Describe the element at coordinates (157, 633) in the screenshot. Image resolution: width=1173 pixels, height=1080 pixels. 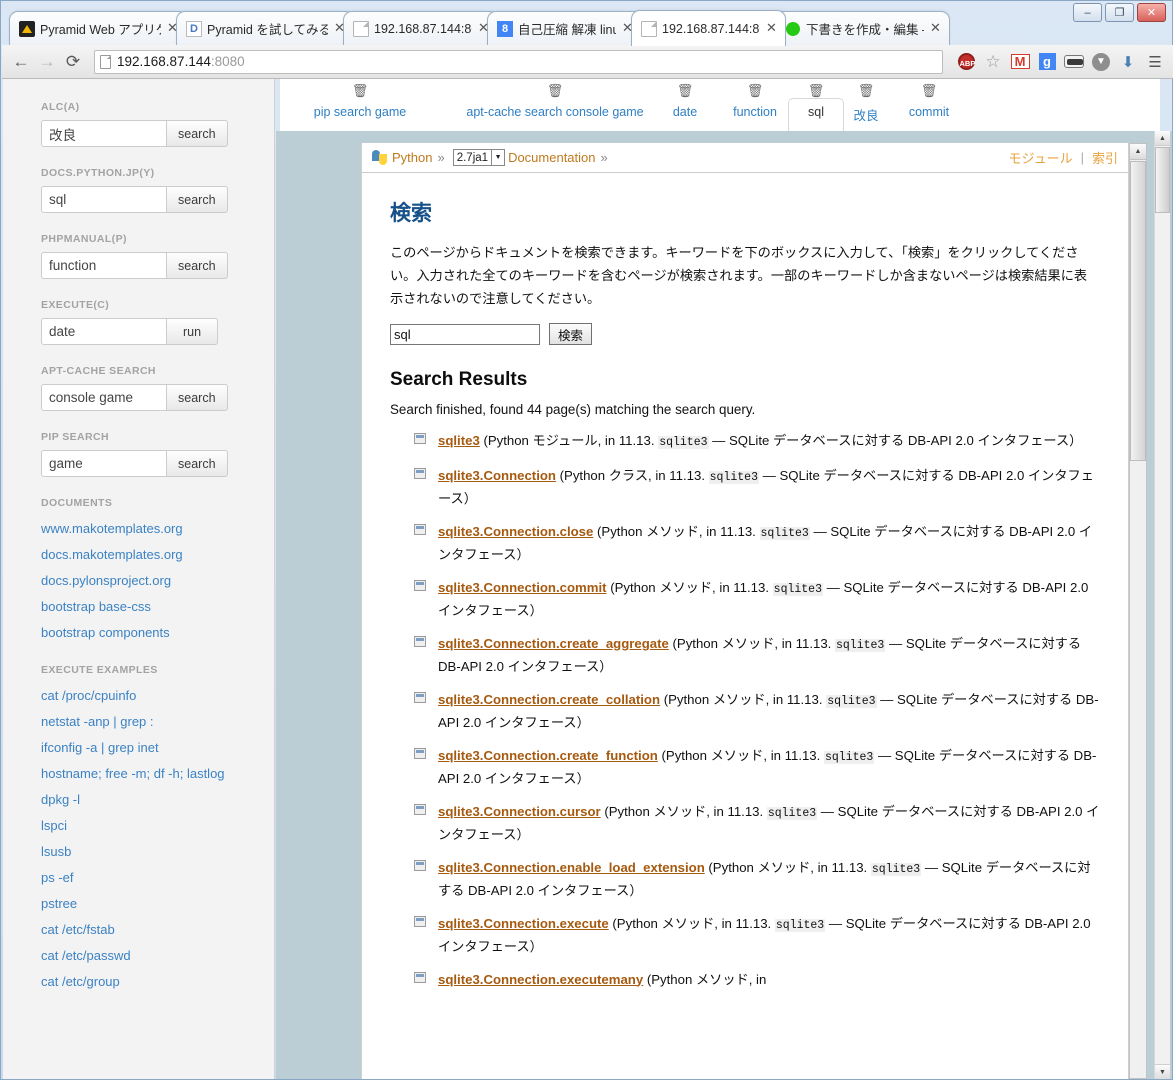
I see `document-link-4: bootstrap components` at that location.